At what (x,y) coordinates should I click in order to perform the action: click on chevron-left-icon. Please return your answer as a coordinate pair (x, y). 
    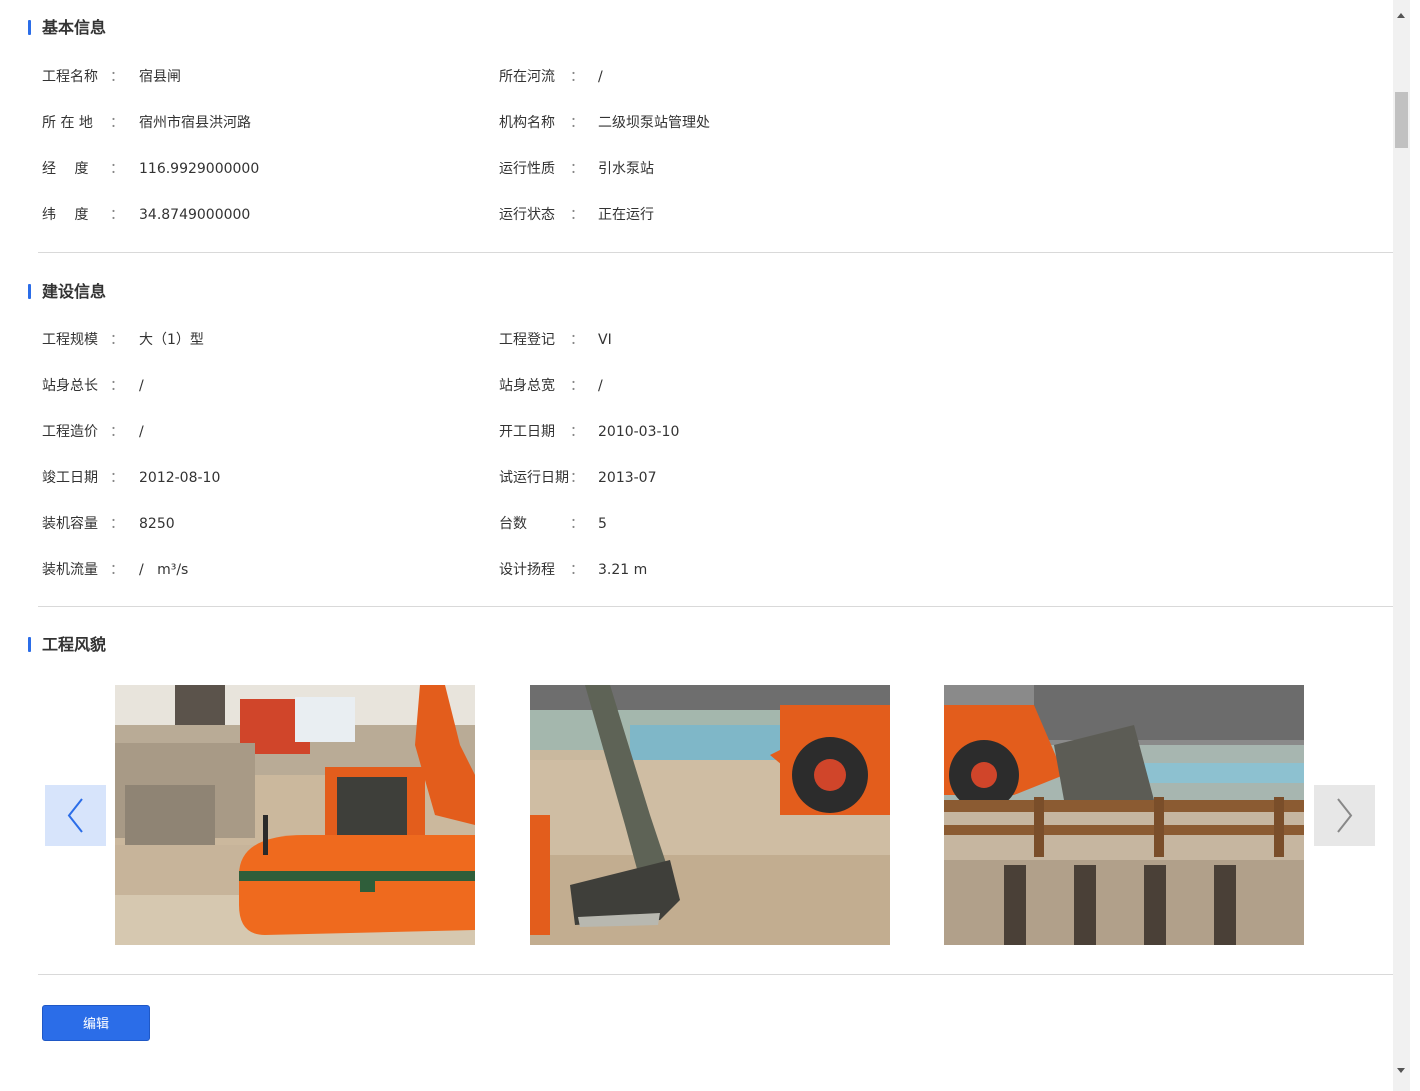
    Looking at the image, I should click on (75, 815).